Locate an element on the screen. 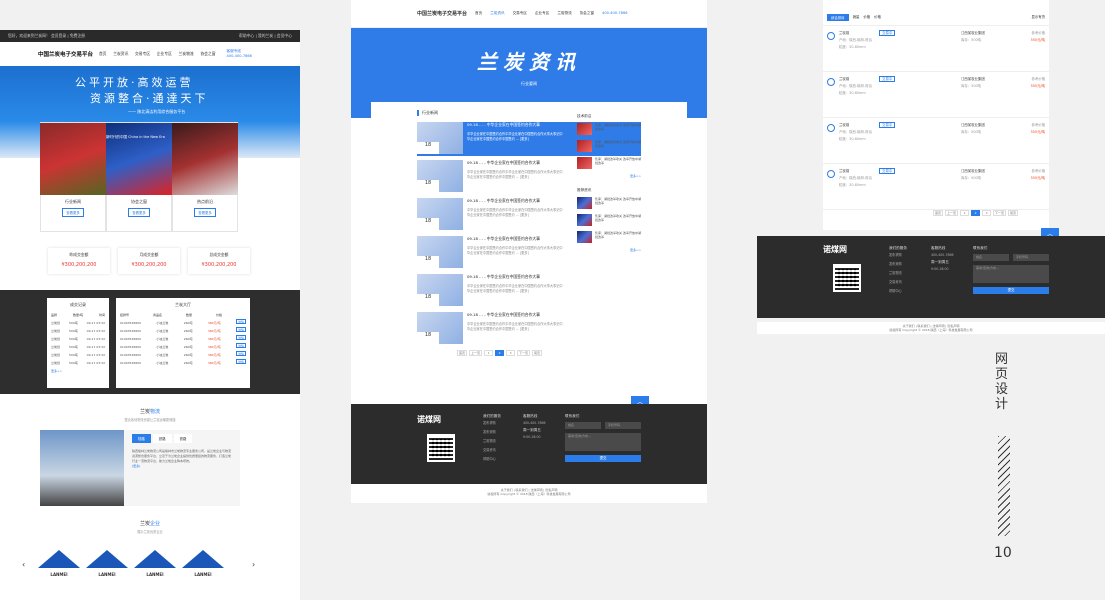 The width and height of the screenshot is (1105, 600). chevron-right-icon: › is located at coordinates (253, 564).